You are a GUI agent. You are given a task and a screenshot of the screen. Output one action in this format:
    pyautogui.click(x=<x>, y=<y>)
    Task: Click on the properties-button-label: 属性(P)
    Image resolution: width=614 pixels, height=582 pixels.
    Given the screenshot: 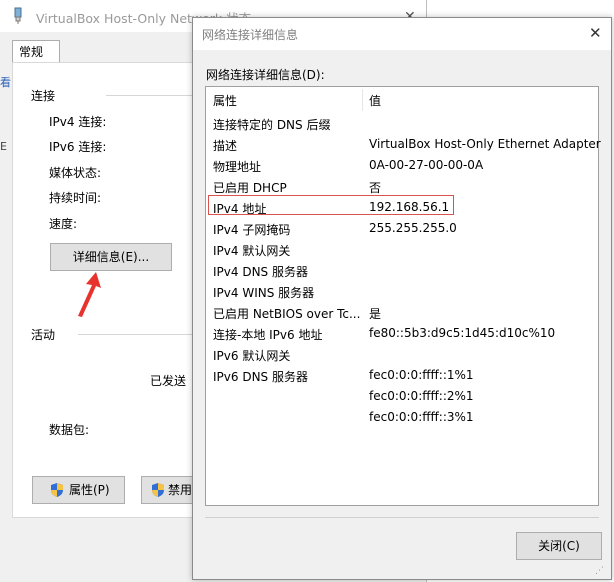 What is the action you would take?
    pyautogui.click(x=89, y=490)
    